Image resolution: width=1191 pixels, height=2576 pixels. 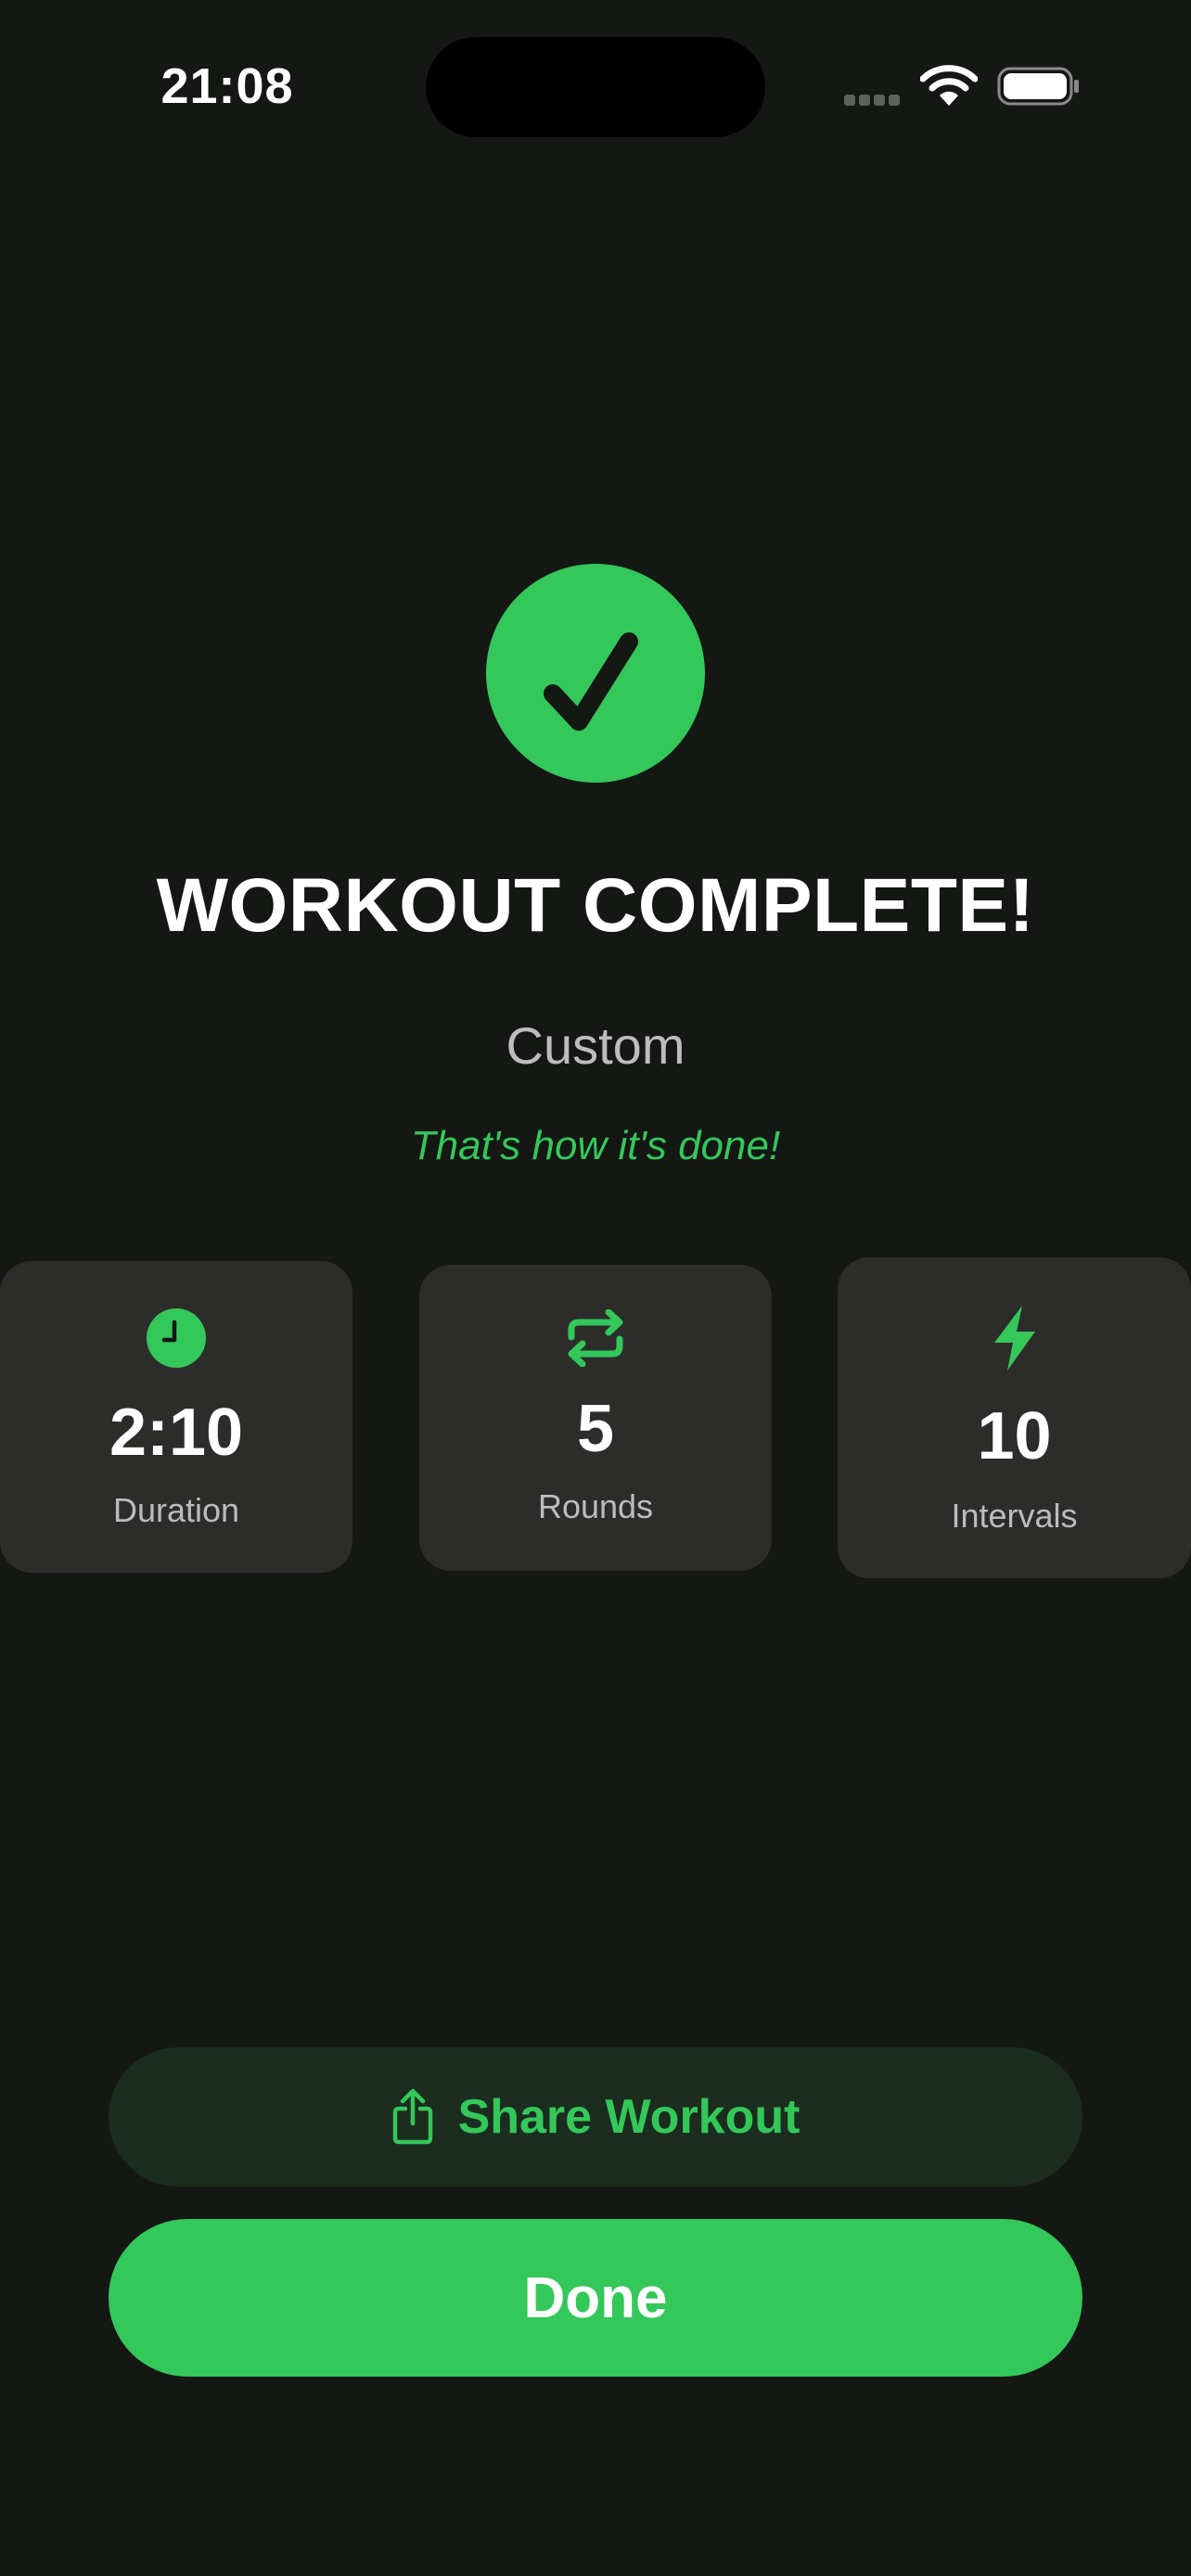 What do you see at coordinates (595, 1338) in the screenshot?
I see `repeat-icon` at bounding box center [595, 1338].